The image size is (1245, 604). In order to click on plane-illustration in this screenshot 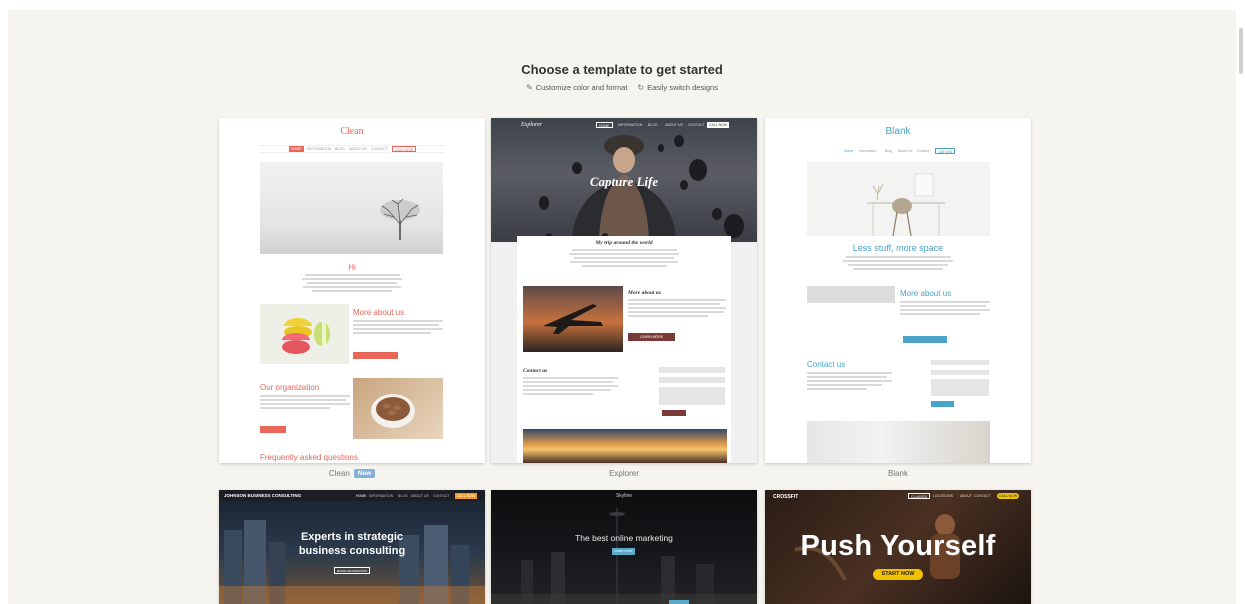, I will do `click(573, 319)`.